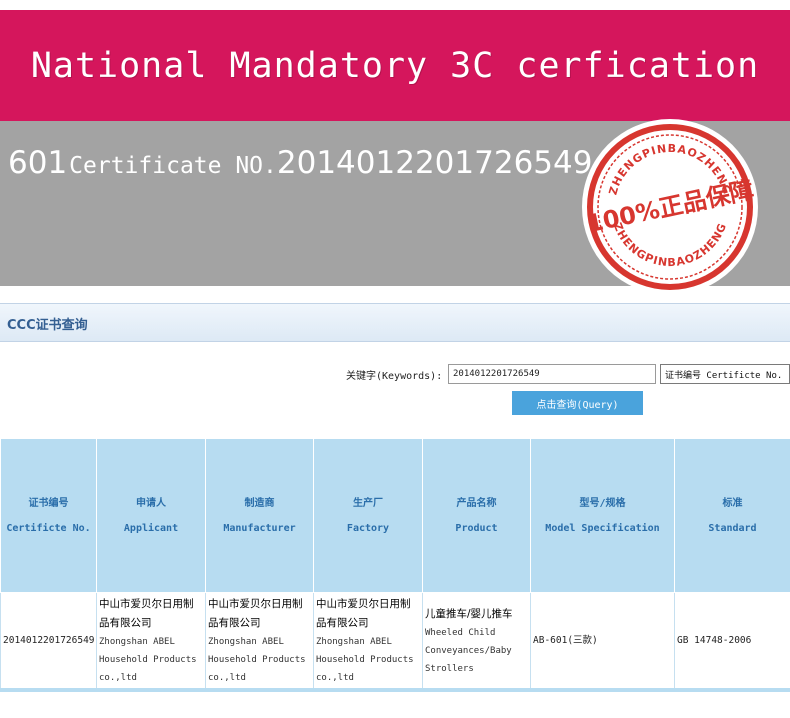  What do you see at coordinates (732, 503) in the screenshot?
I see `header-standard-zh: 标准` at bounding box center [732, 503].